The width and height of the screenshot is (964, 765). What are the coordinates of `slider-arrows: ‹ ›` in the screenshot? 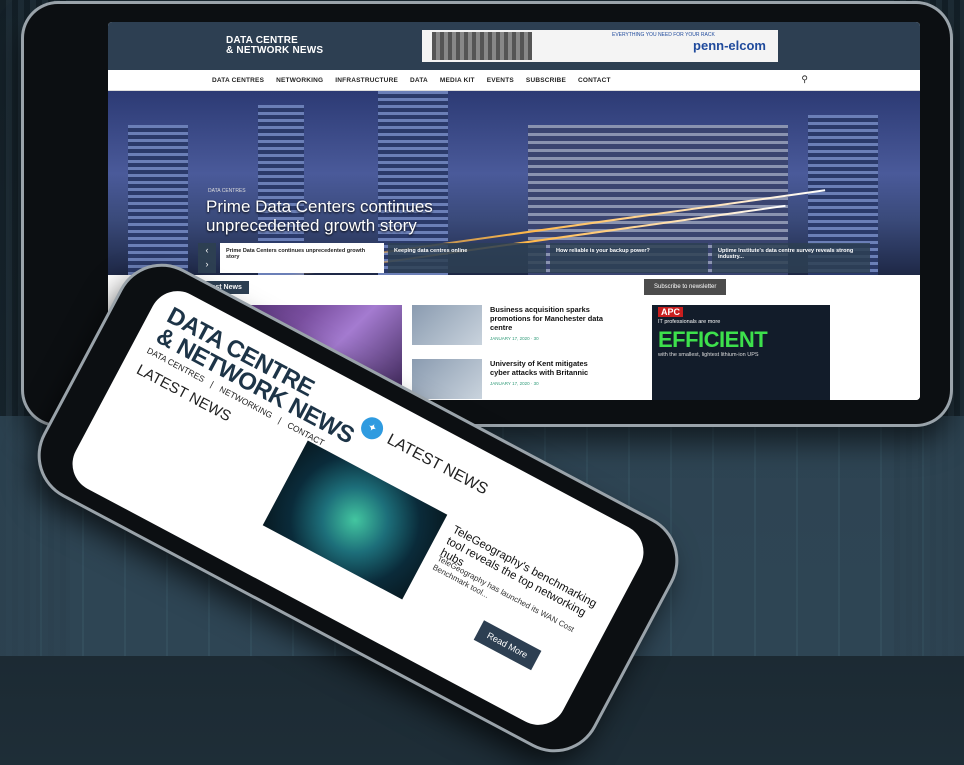 It's located at (207, 258).